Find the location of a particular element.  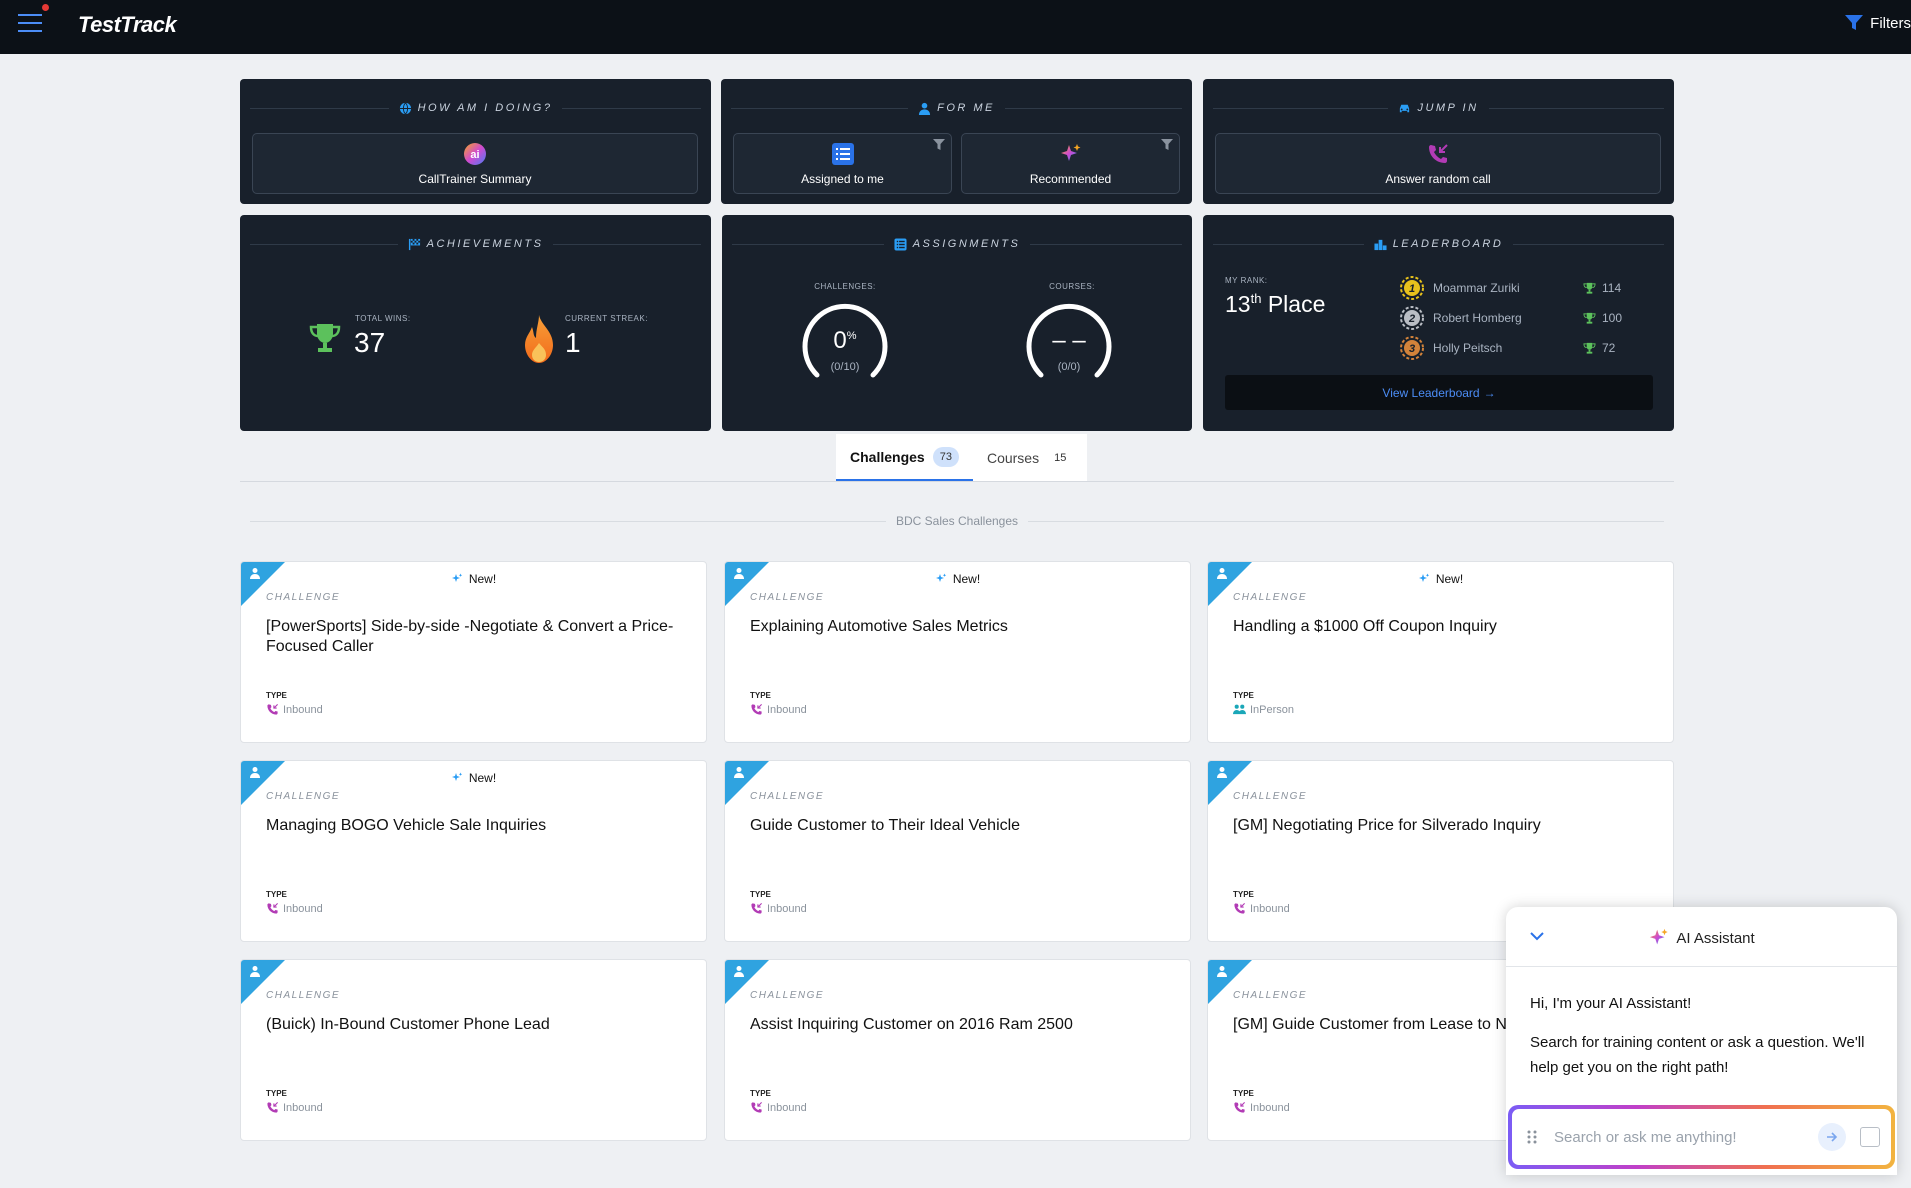

current-streak-label: Current streak: is located at coordinates (606, 318).